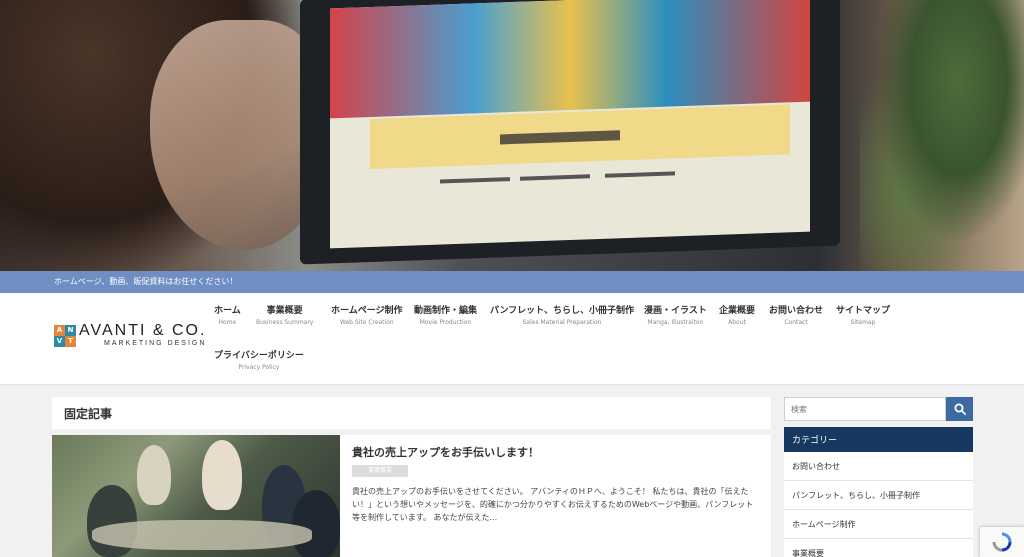  I want to click on category-item-web-site: ホームページ制作, so click(878, 524).